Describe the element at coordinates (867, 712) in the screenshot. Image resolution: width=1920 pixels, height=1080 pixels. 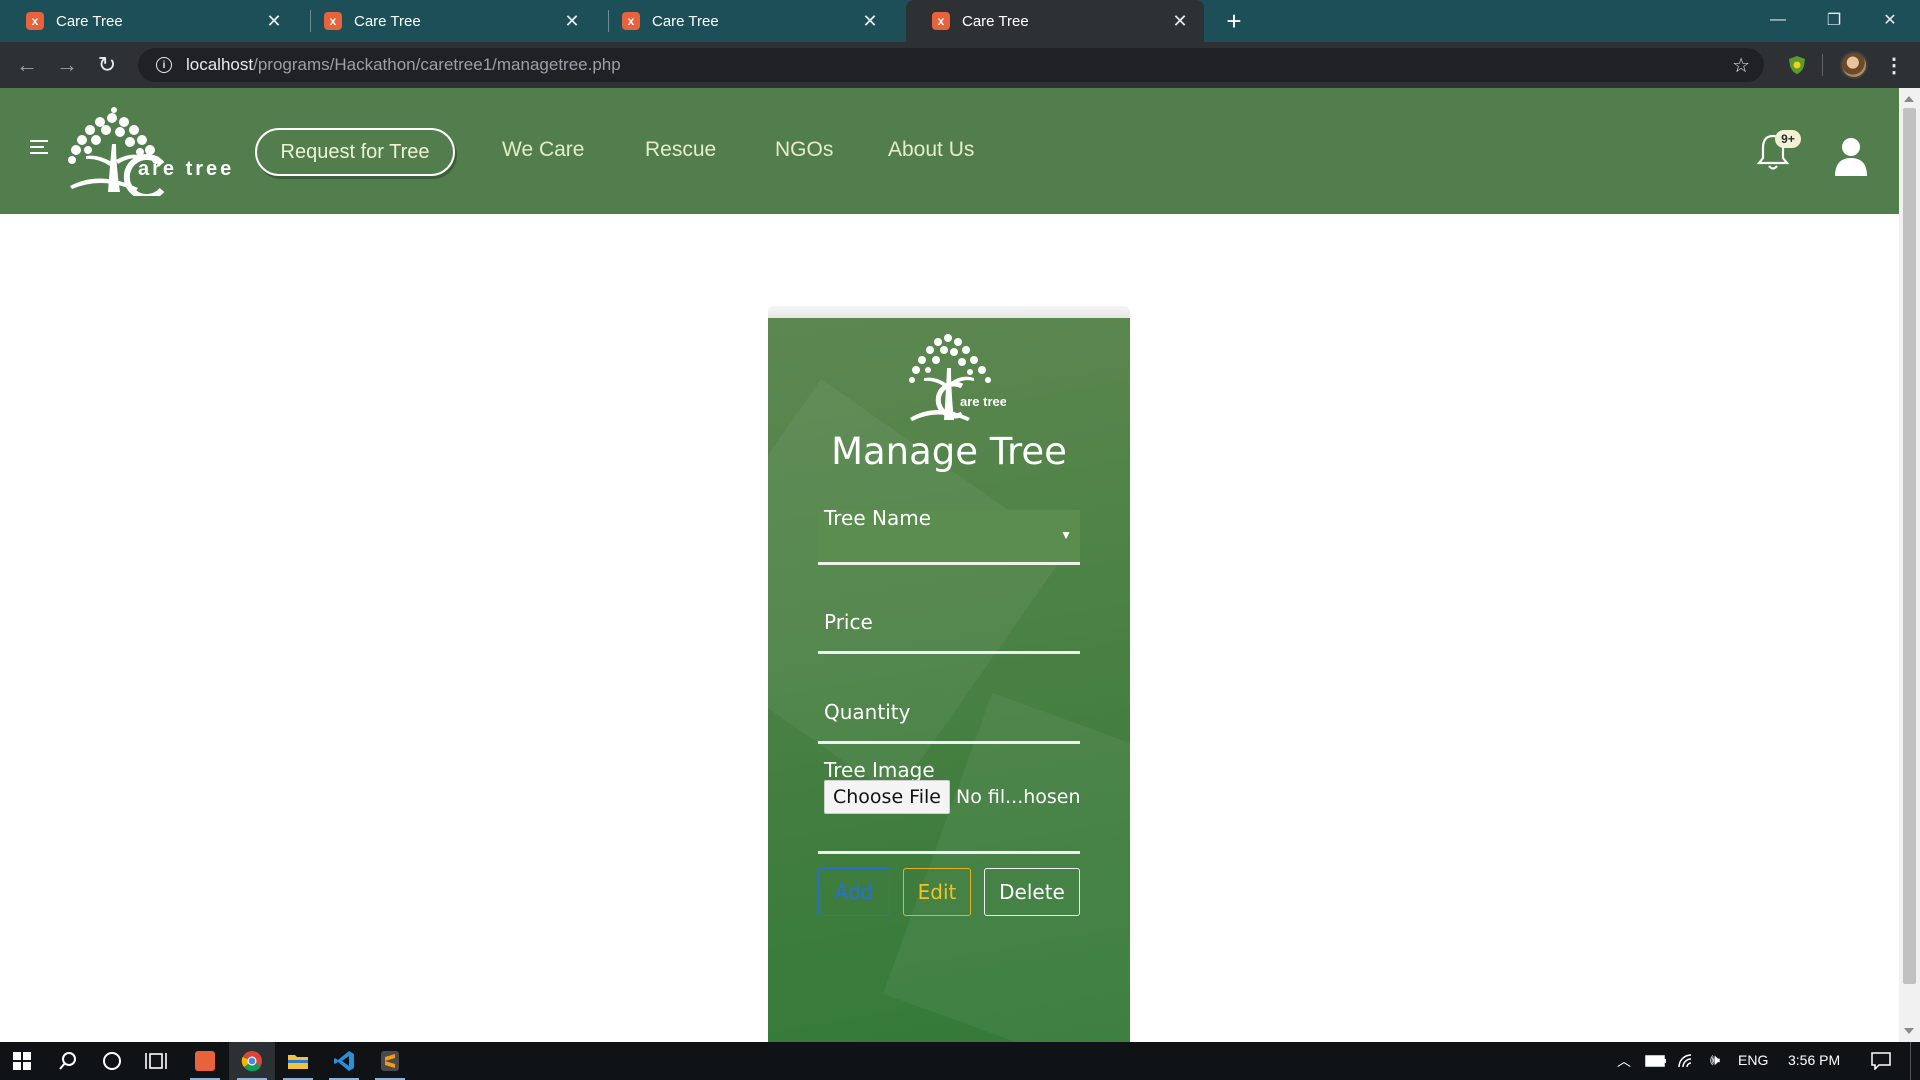
I see `quantity-label: Quantity` at that location.